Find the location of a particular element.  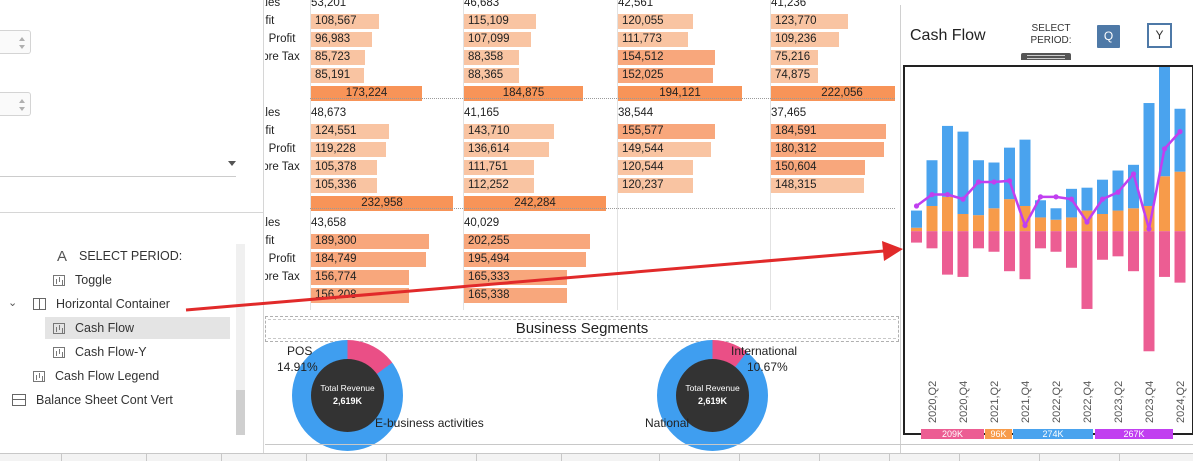

table-cell-bar: 75,216 is located at coordinates (794, 57).